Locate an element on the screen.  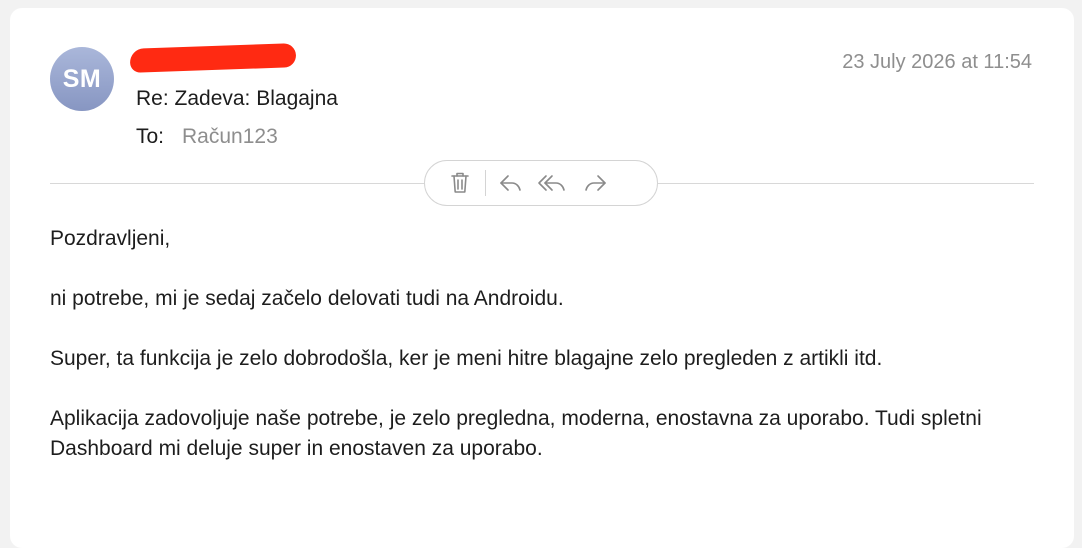
toolbar-separator is located at coordinates (485, 183).